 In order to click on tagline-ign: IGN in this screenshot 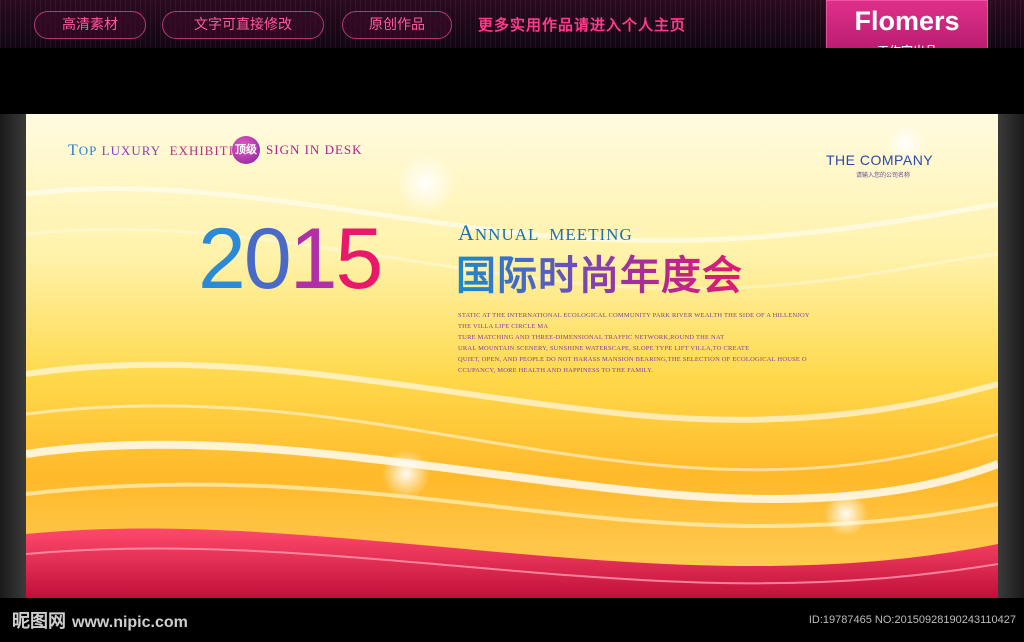, I will do `click(287, 149)`.